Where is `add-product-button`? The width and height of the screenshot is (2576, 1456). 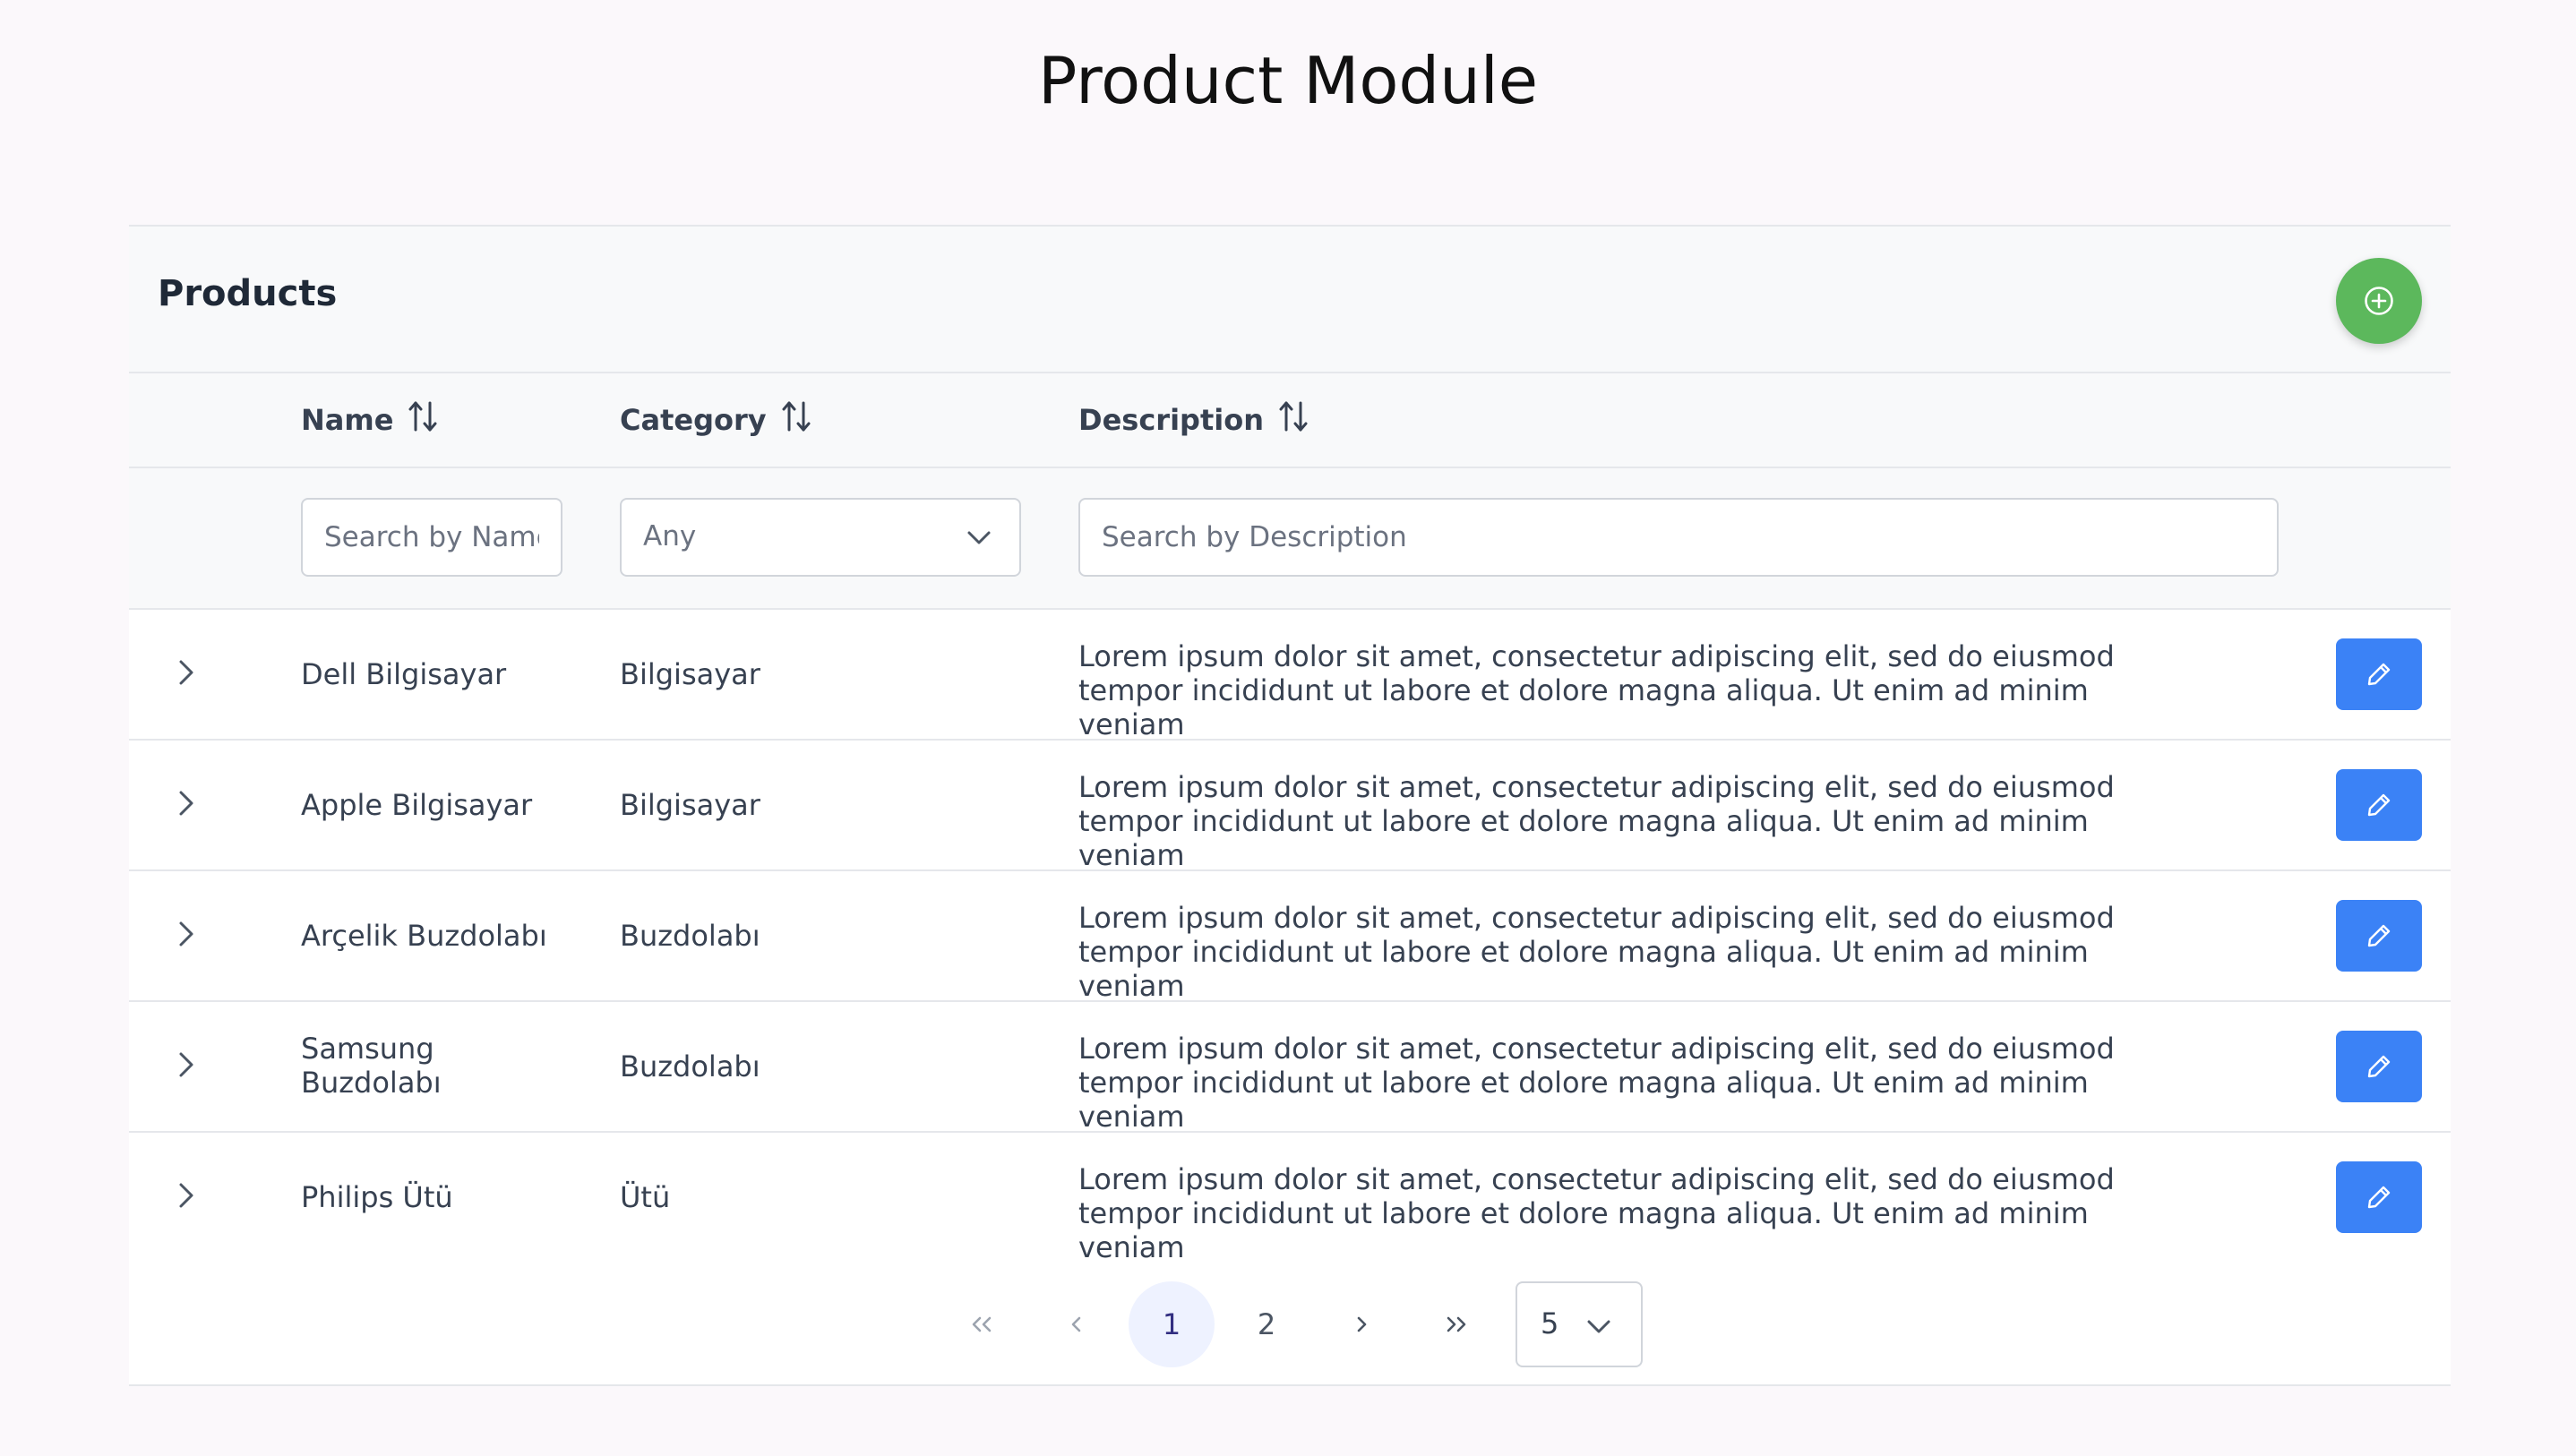
add-product-button is located at coordinates (2379, 301).